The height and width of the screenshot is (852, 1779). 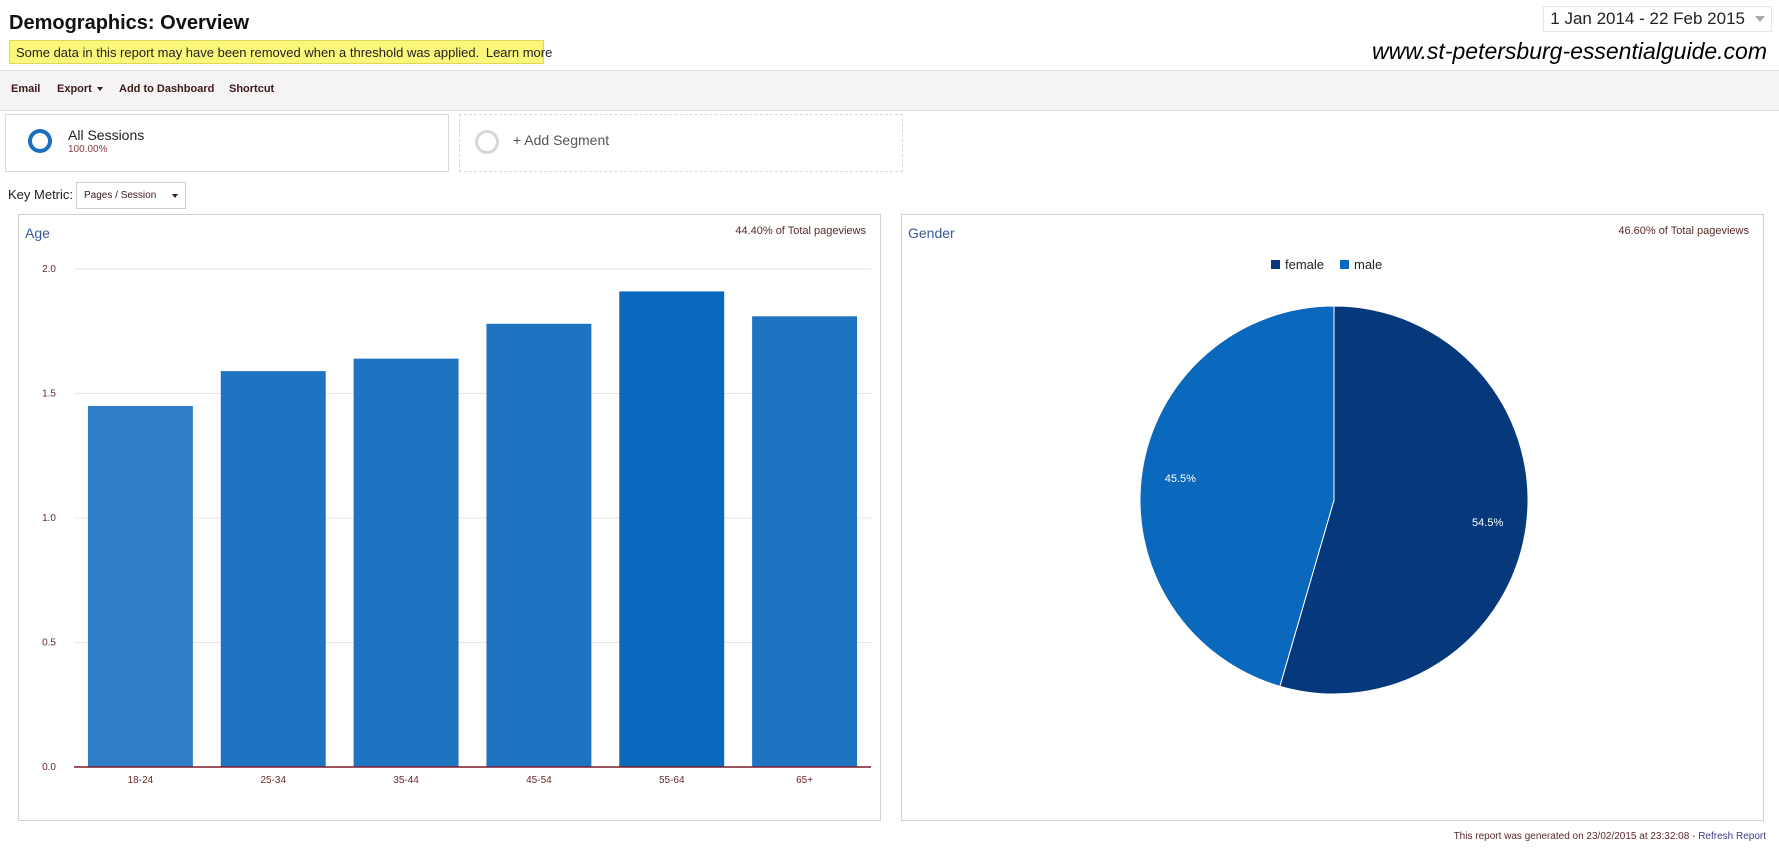 What do you see at coordinates (1569, 51) in the screenshot?
I see `watermark: www.st-petersburg-essentialguide.com` at bounding box center [1569, 51].